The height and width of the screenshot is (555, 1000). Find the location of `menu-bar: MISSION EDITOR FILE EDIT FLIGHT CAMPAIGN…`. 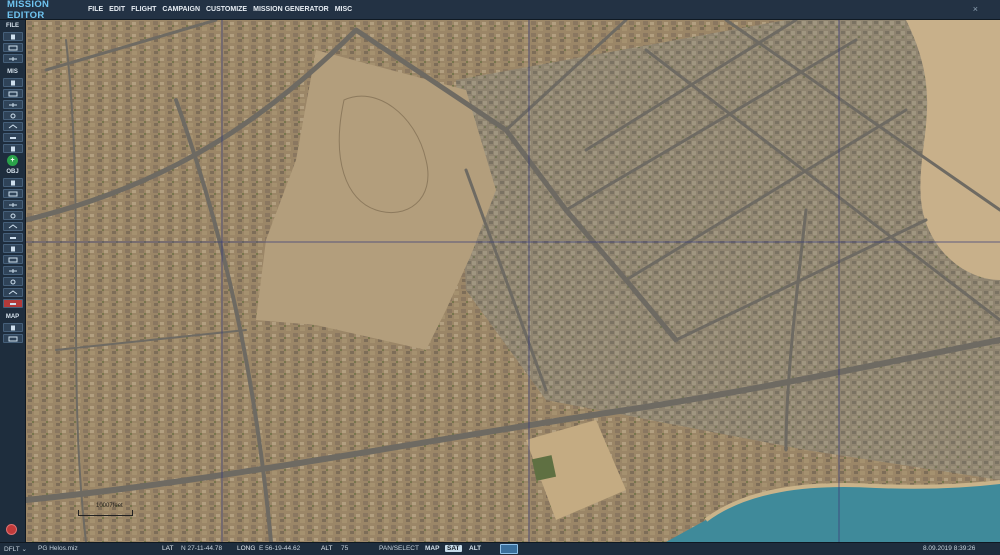

menu-bar: MISSION EDITOR FILE EDIT FLIGHT CAMPAIGN… is located at coordinates (500, 10).